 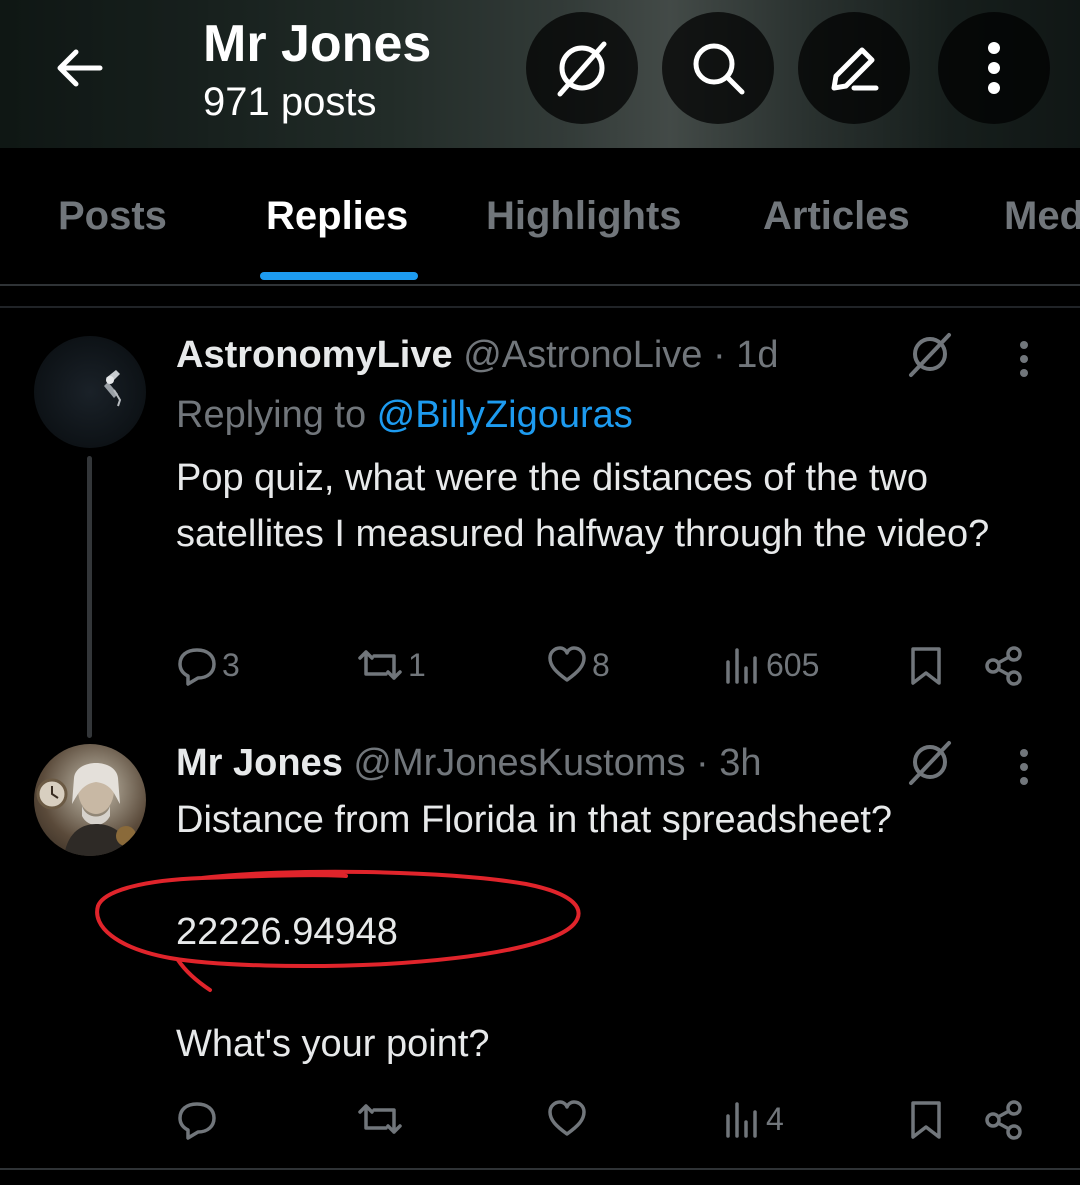 What do you see at coordinates (113, 388) in the screenshot?
I see `satellite-avatar-image` at bounding box center [113, 388].